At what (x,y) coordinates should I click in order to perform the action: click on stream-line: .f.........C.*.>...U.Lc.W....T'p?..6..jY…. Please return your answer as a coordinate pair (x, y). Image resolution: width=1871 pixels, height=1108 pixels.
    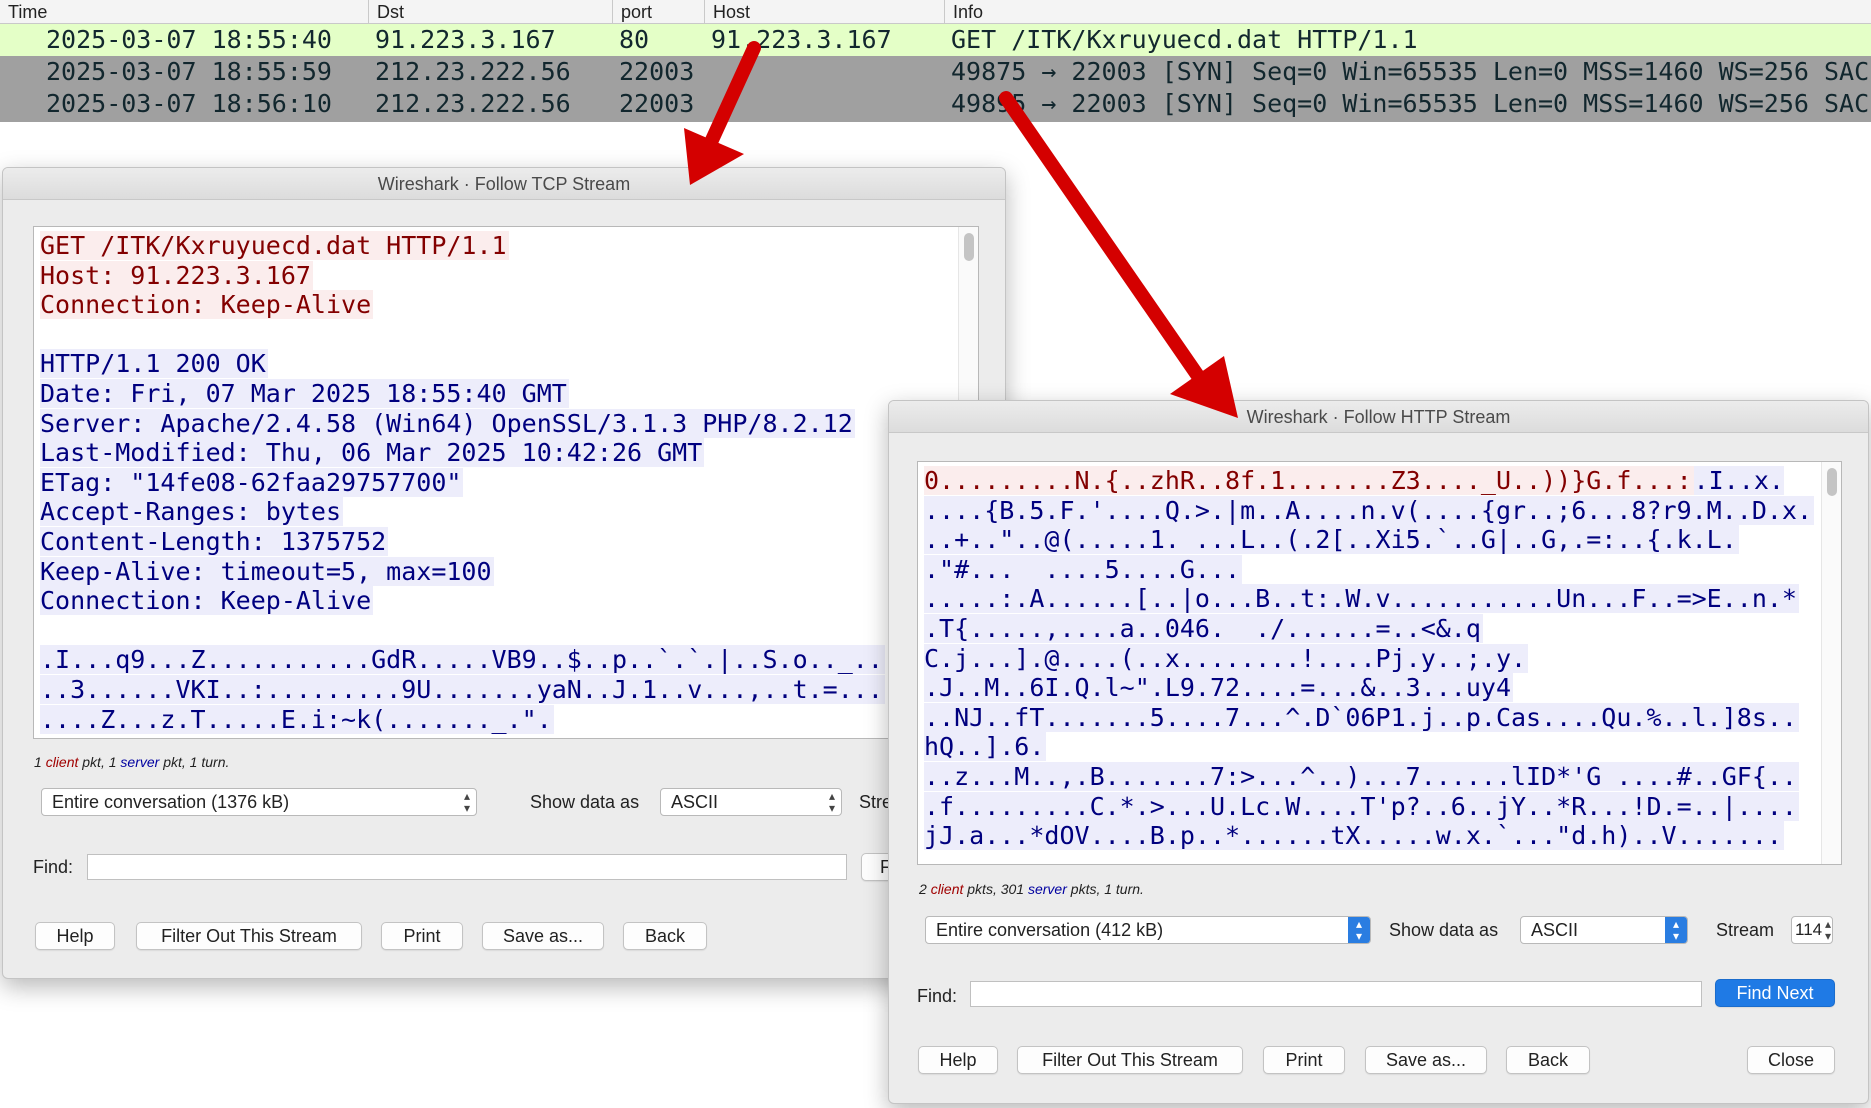
    Looking at the image, I should click on (1370, 806).